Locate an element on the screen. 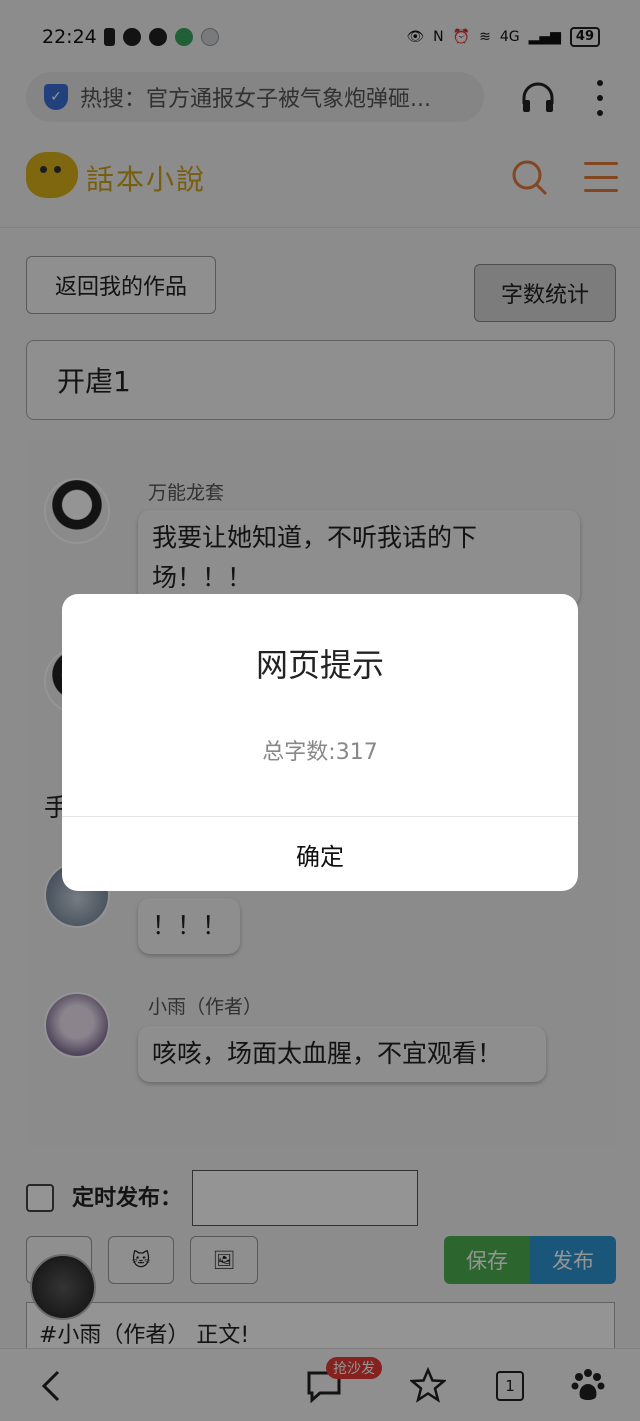 The height and width of the screenshot is (1421, 640). dialog-title: 网页提示 is located at coordinates (319, 665).